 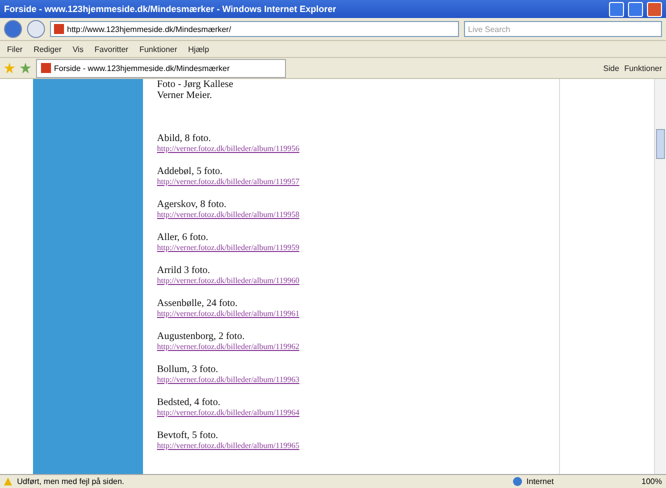 What do you see at coordinates (198, 303) in the screenshot?
I see `album-title: Assenbølle, 24 foto.` at bounding box center [198, 303].